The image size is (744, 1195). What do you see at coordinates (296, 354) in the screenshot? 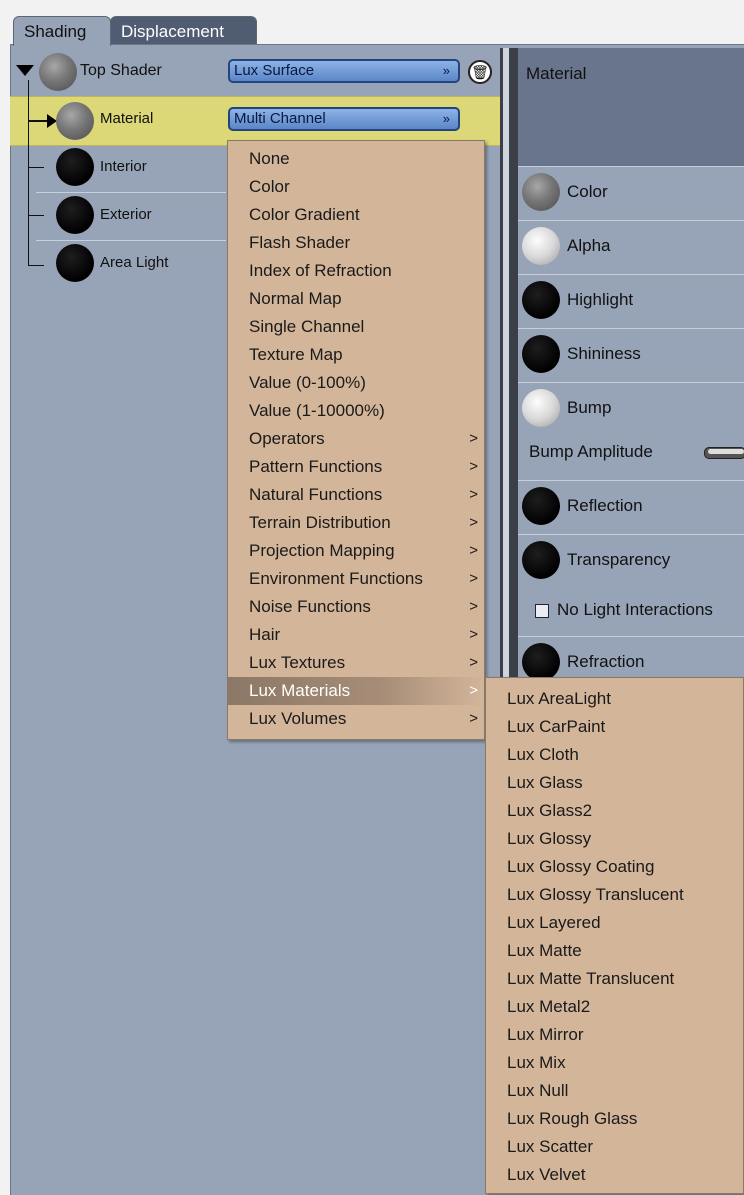
I see `menu-item-label: Texture Map` at bounding box center [296, 354].